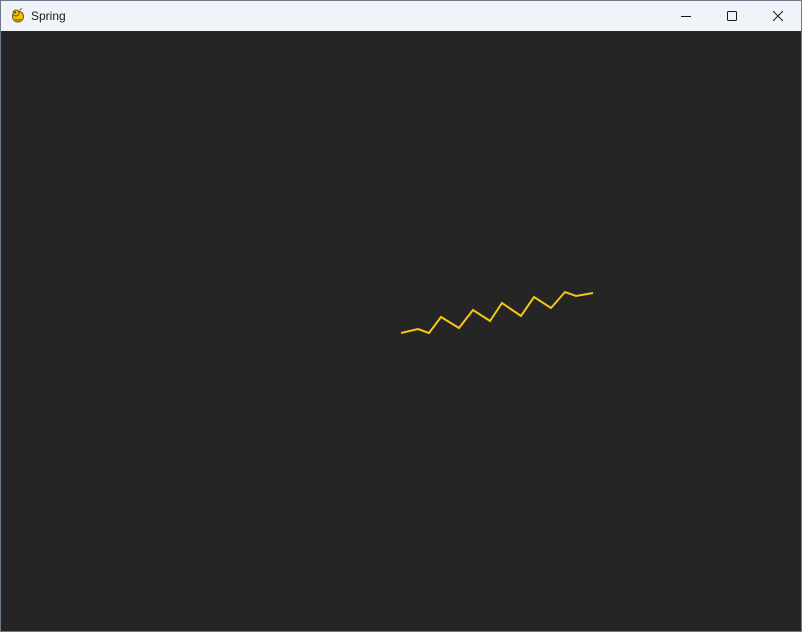 This screenshot has width=802, height=632. I want to click on maximize-icon, so click(732, 16).